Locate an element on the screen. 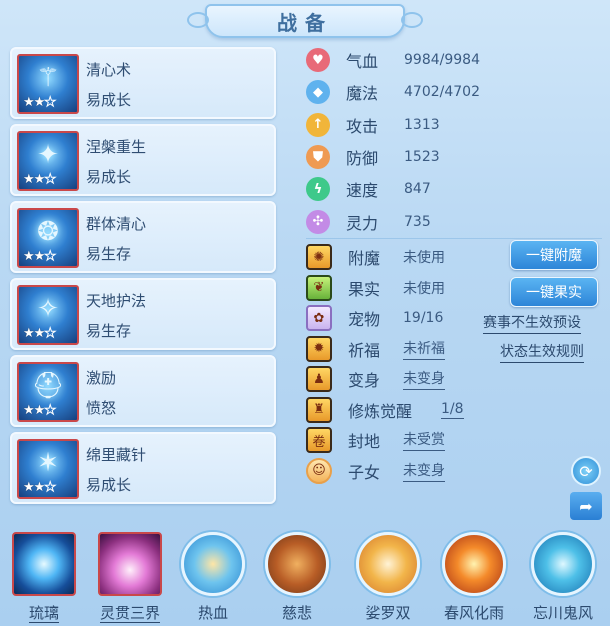 This screenshot has width=610, height=626. stat-label: 灵力 is located at coordinates (362, 223).